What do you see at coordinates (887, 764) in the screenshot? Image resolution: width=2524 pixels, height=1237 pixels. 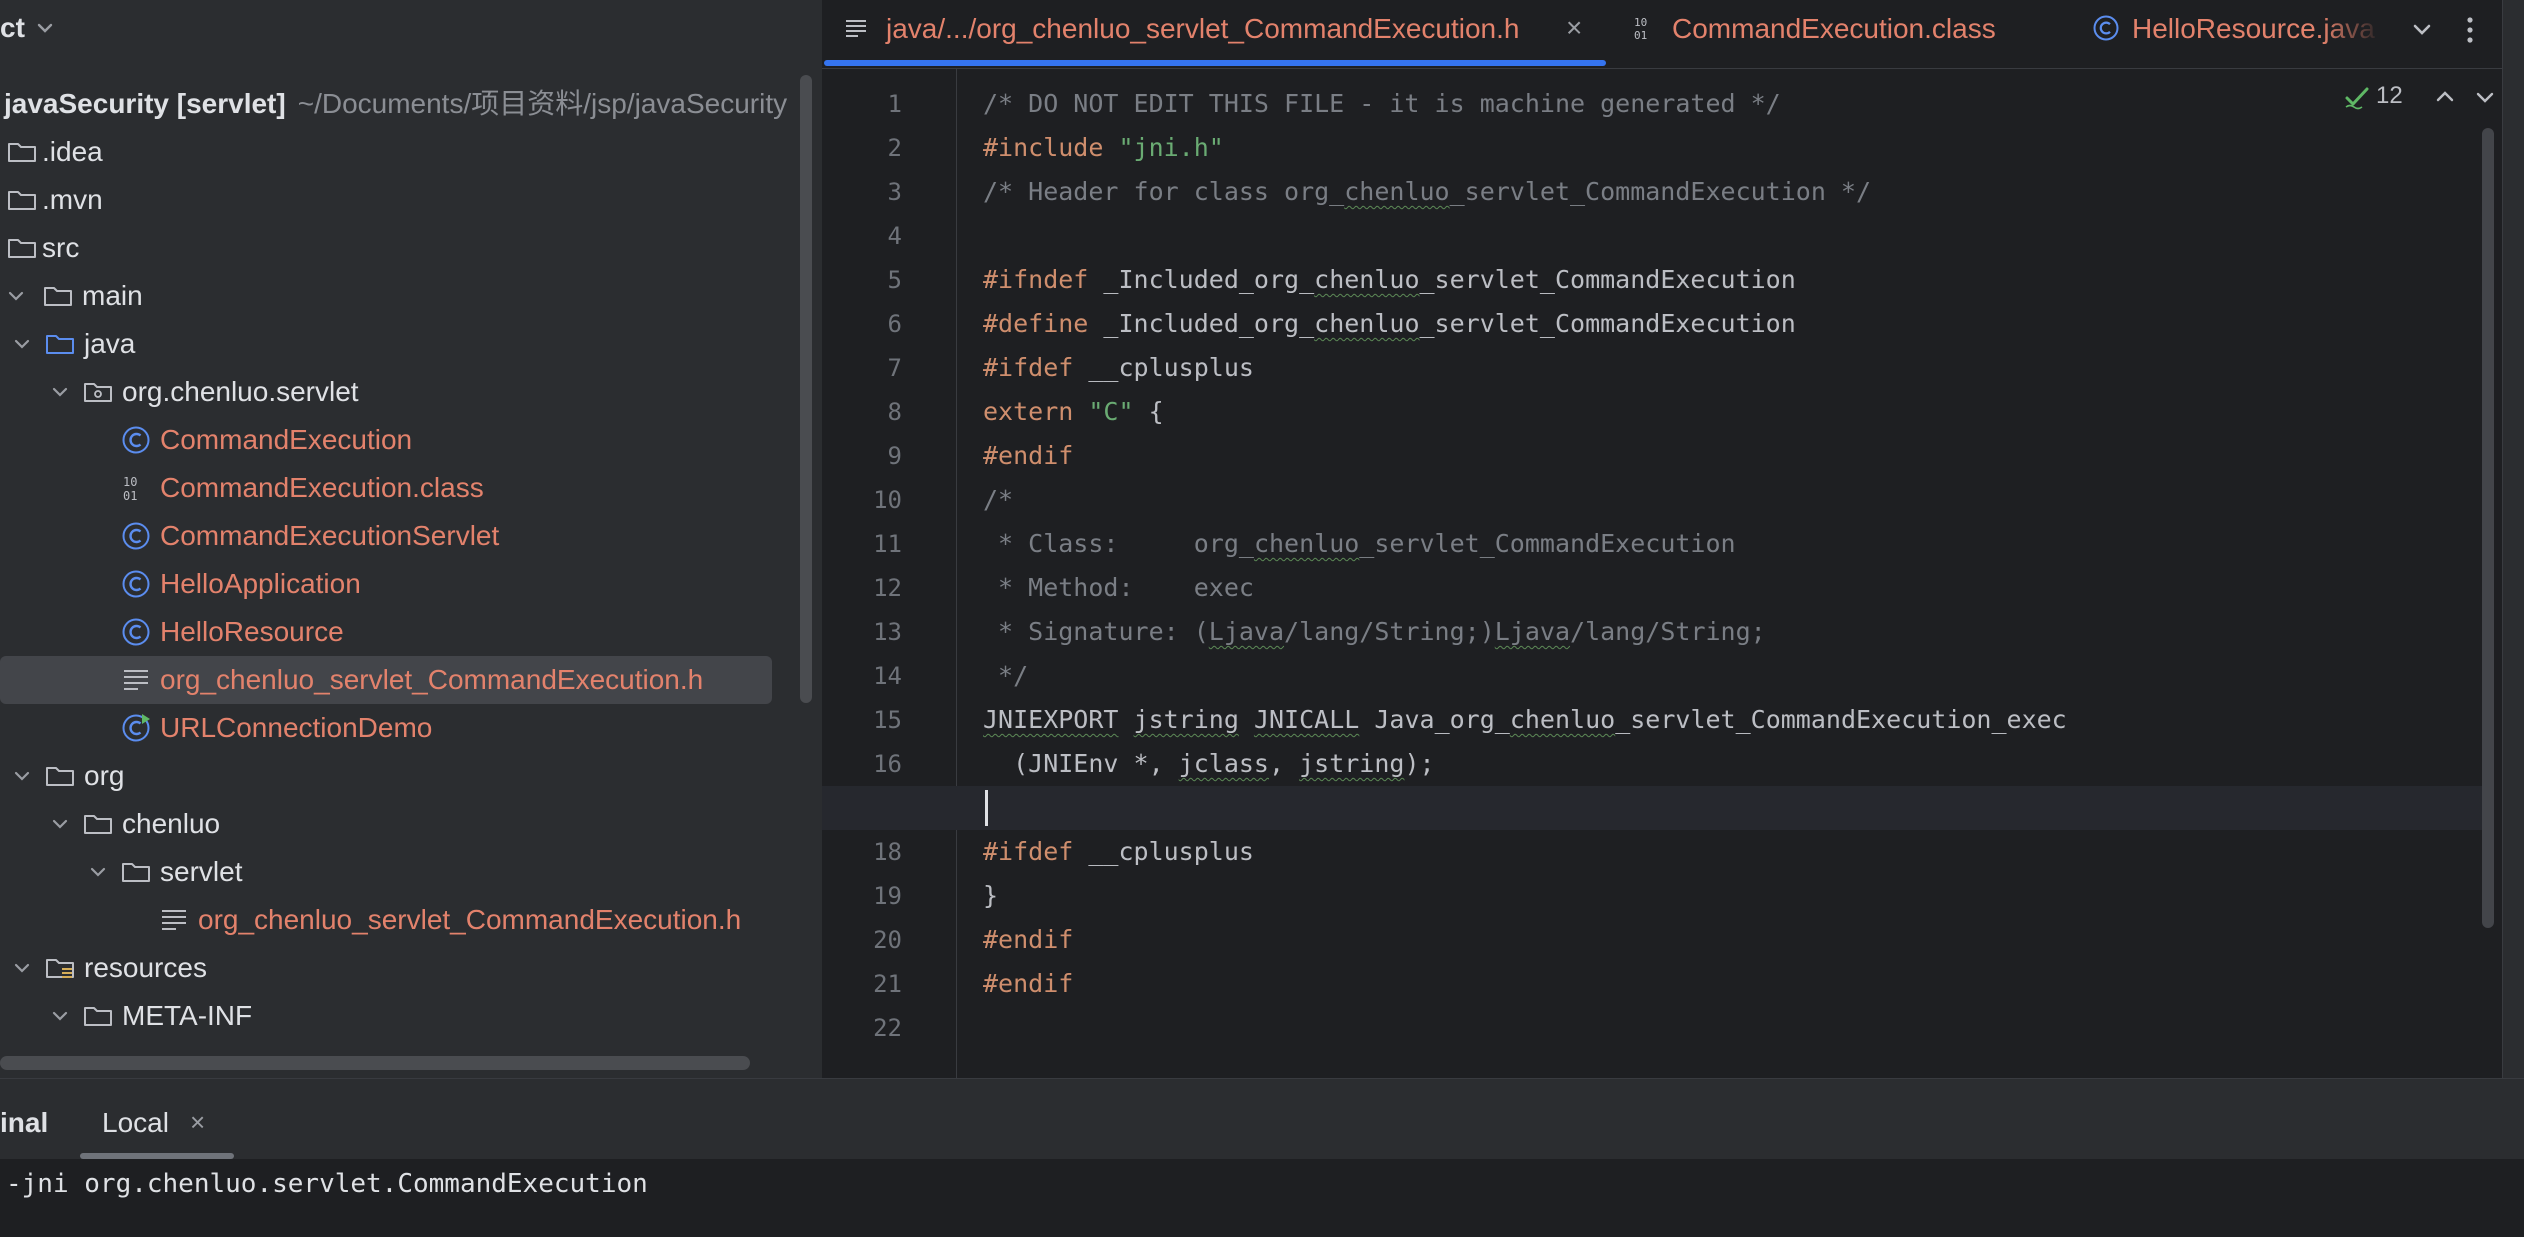 I see `line-number: 16` at bounding box center [887, 764].